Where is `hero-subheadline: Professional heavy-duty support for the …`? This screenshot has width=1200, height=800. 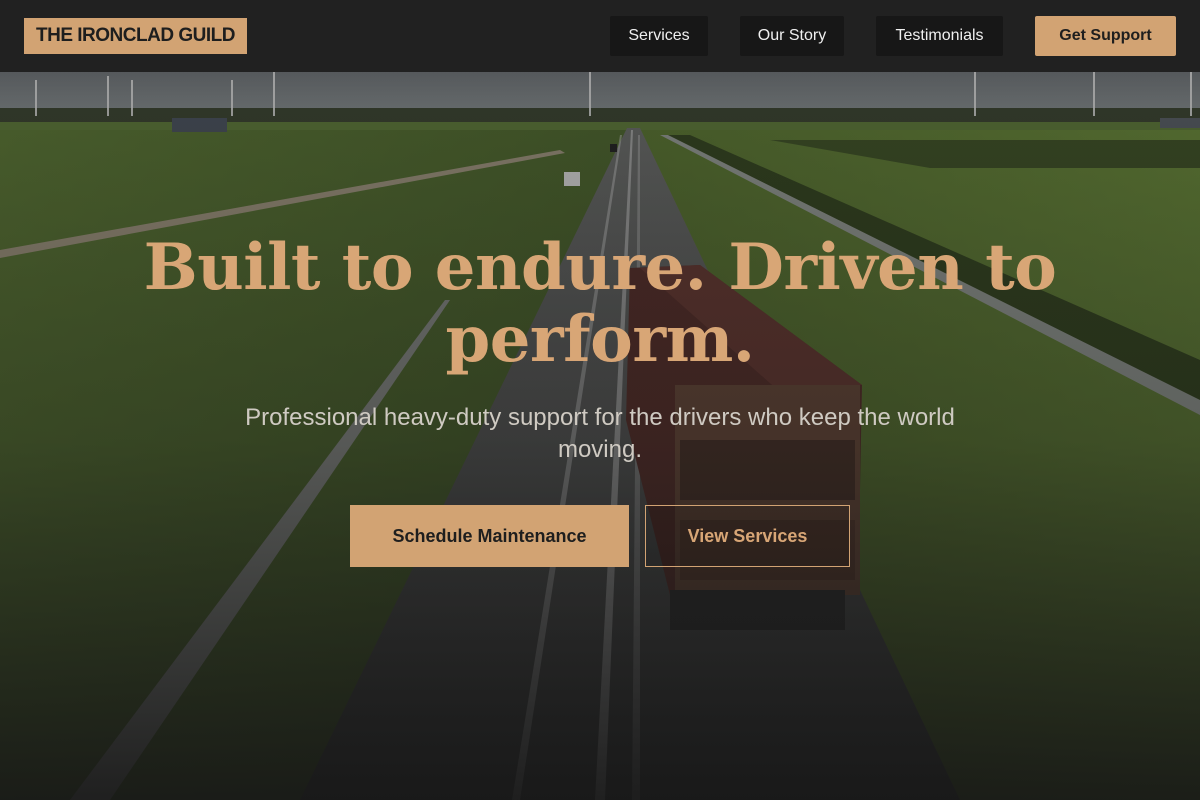
hero-subheadline: Professional heavy-duty support for the … is located at coordinates (600, 433).